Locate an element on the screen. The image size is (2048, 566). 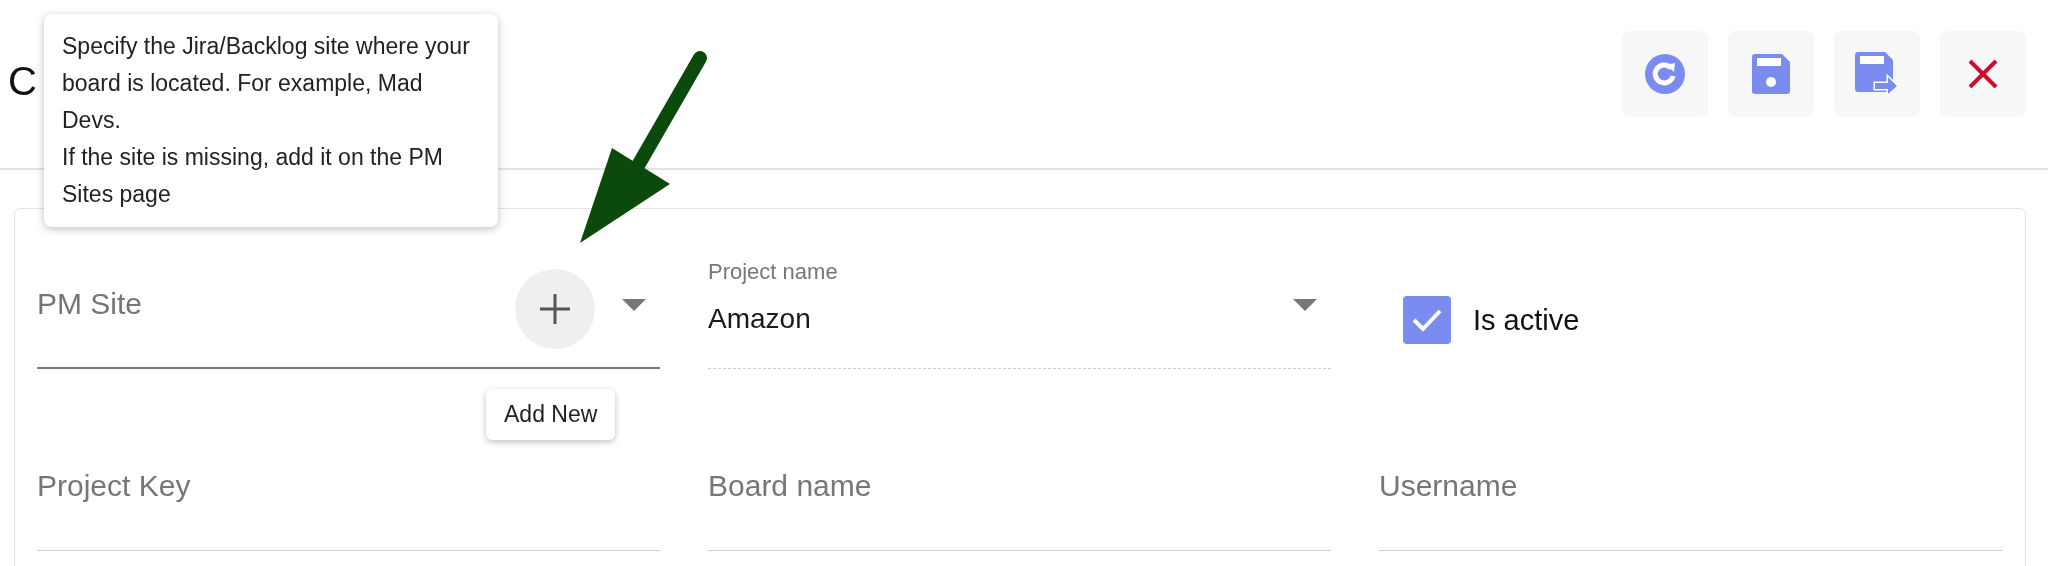
field-label: PM Site is located at coordinates (90, 304).